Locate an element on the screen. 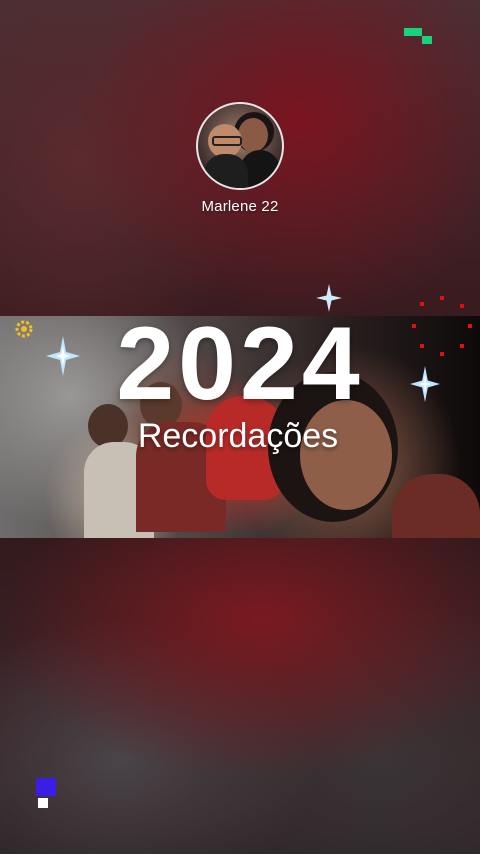 This screenshot has height=854, width=480. person-right-shoulder is located at coordinates (436, 506).